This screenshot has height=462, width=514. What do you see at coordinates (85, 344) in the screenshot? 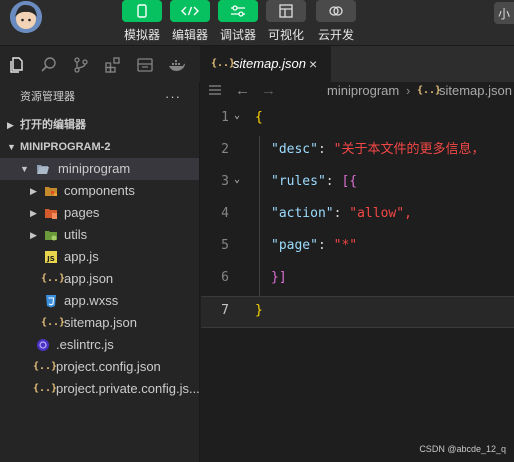
I see `tree-item-label: .eslintrc.js` at bounding box center [85, 344].